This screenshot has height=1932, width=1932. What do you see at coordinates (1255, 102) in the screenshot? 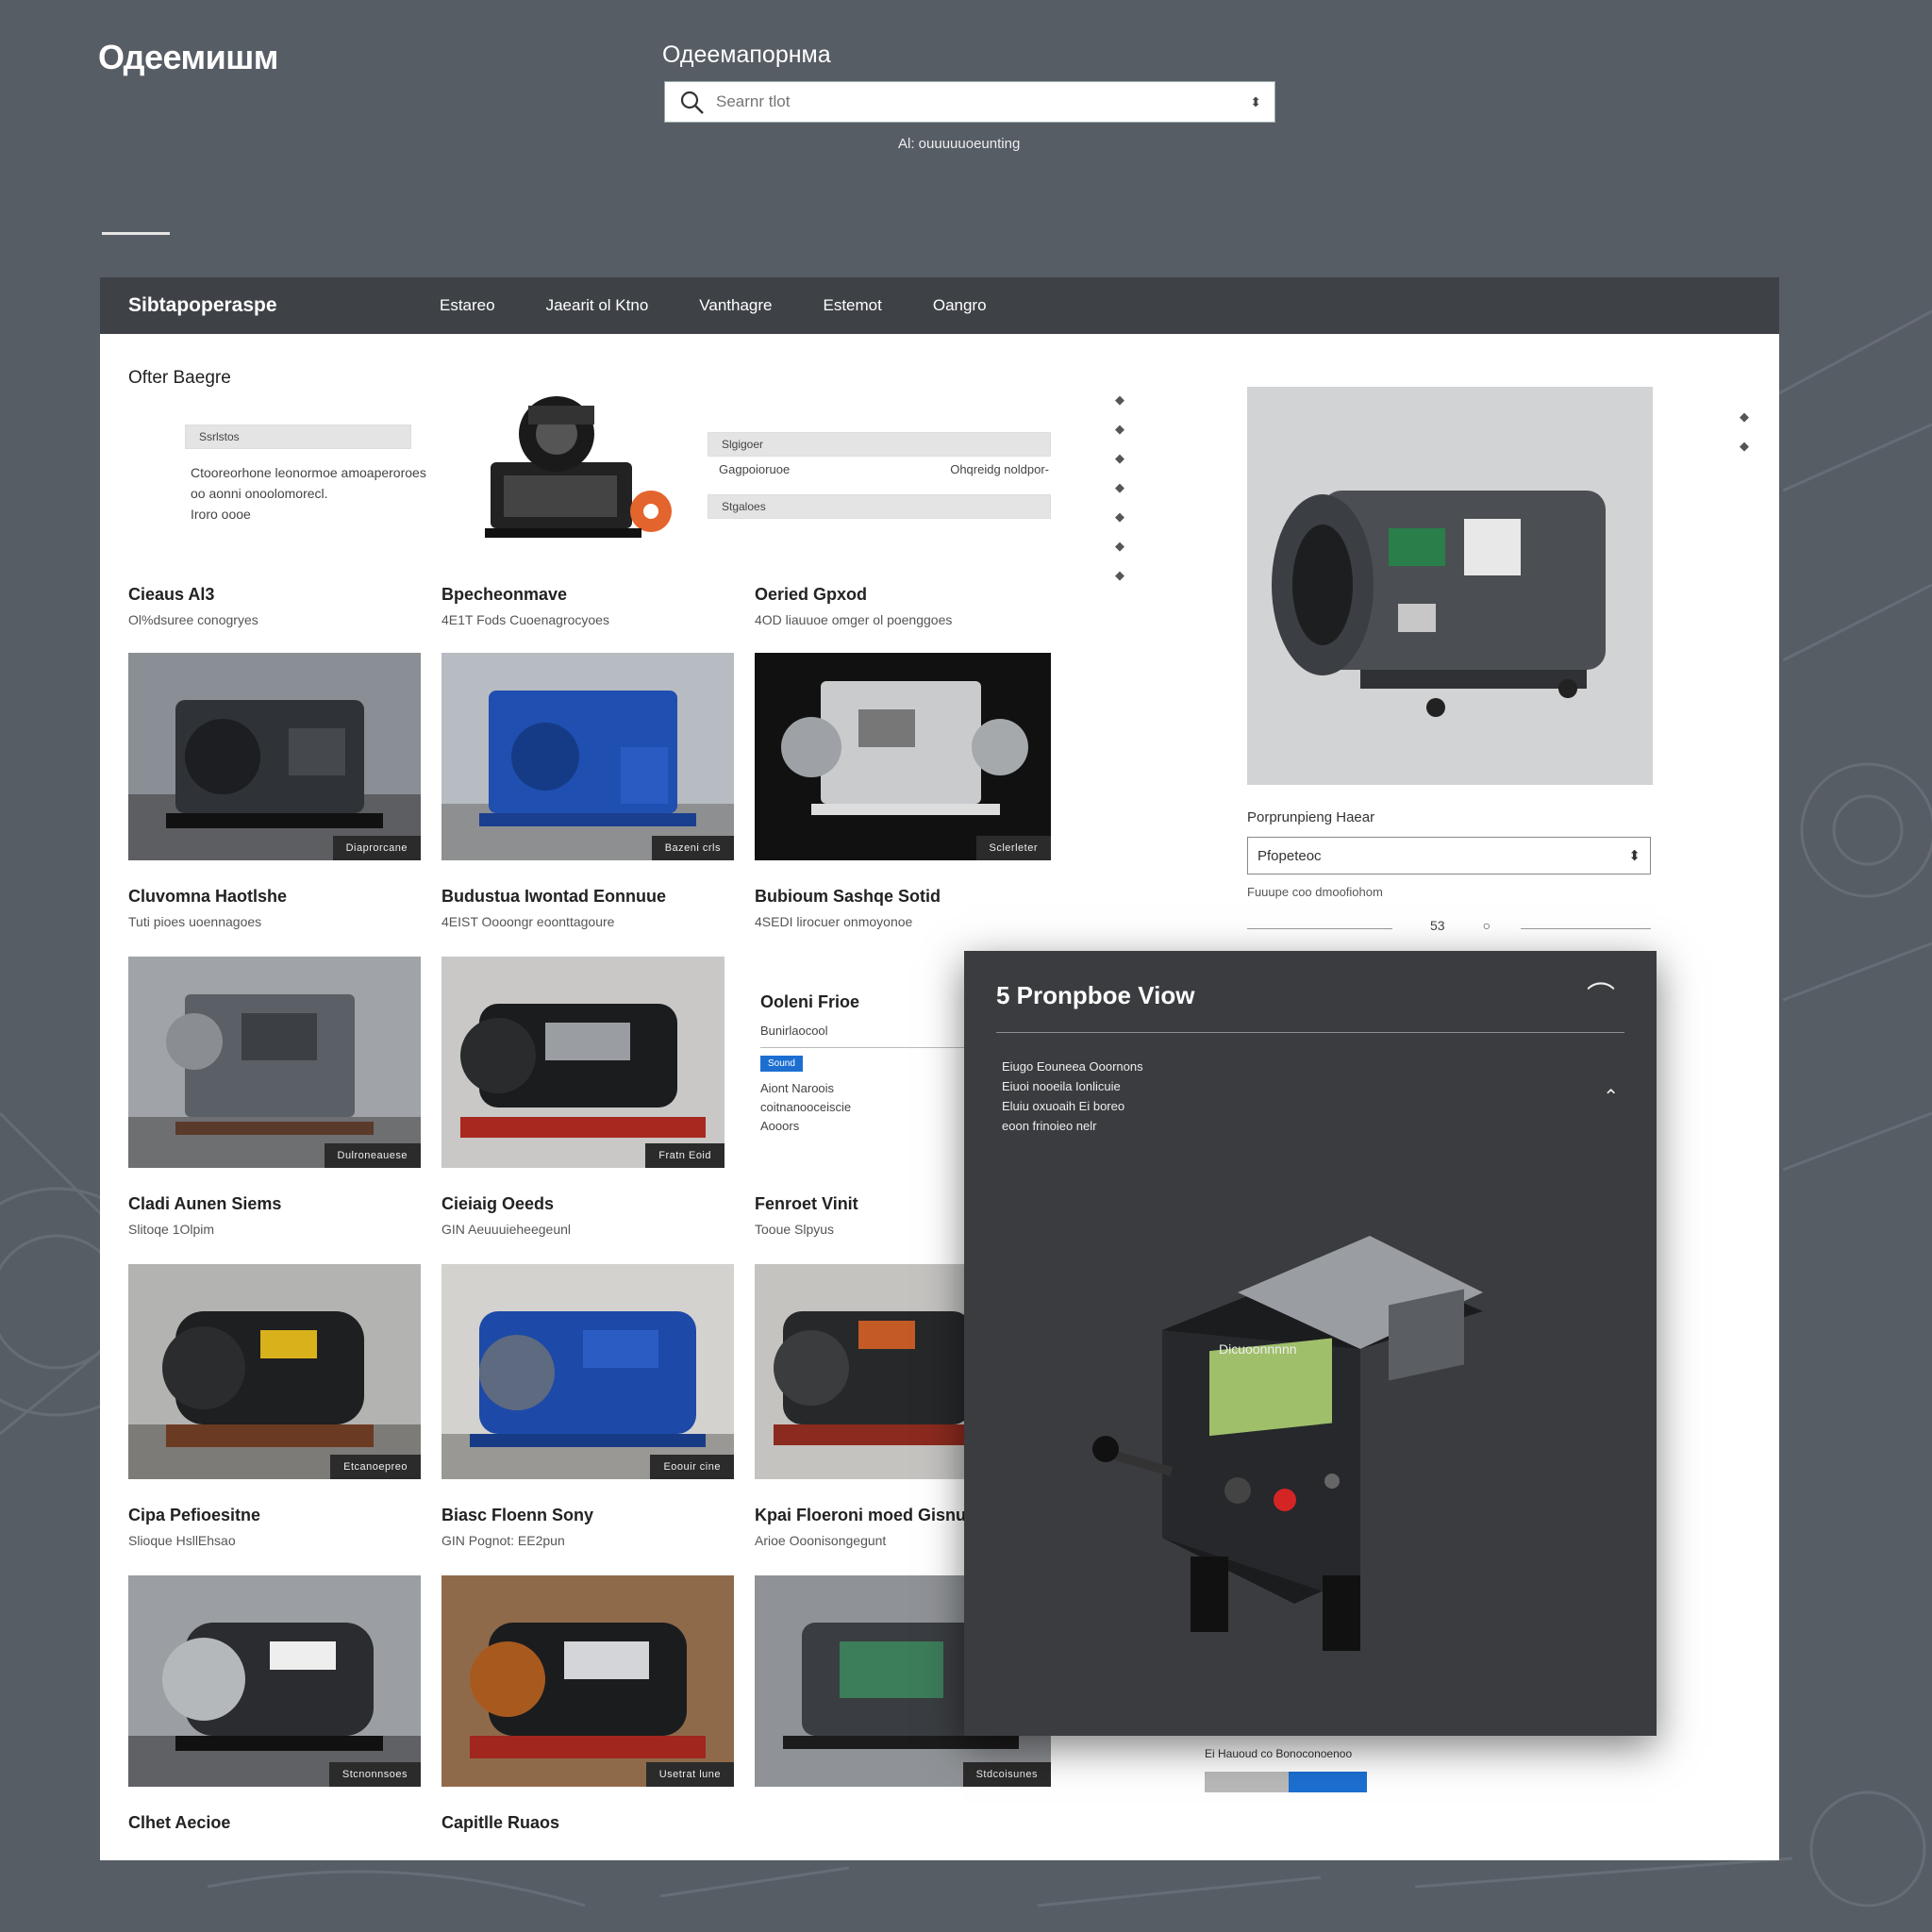
I see `search-dropdown-icon: ⬍` at bounding box center [1255, 102].